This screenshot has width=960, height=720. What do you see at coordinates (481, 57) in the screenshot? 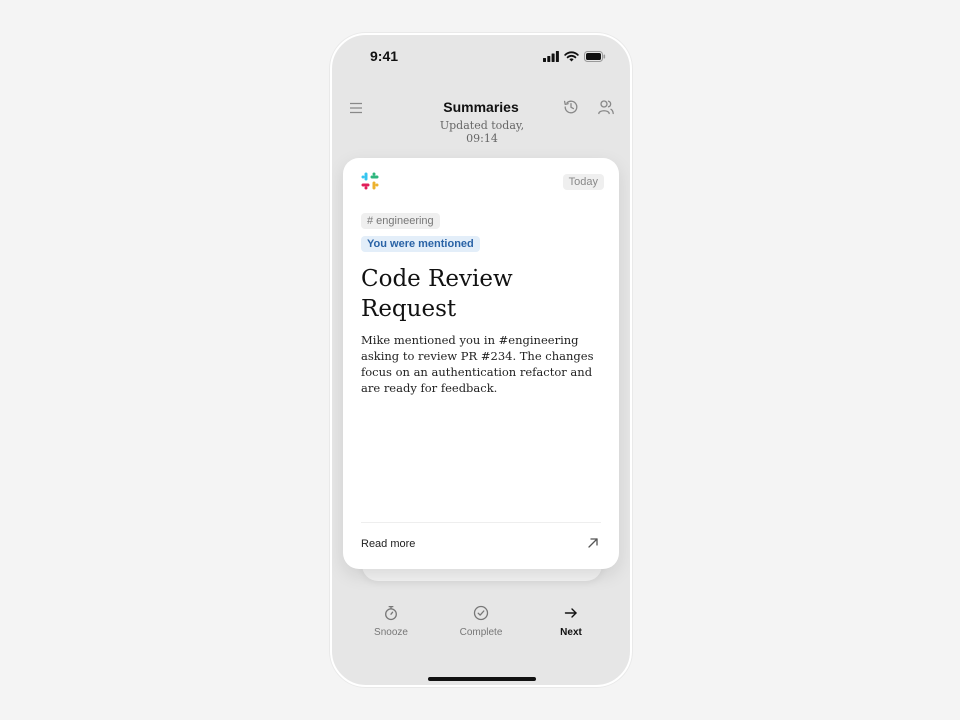
I see `status-bar: 9:41` at bounding box center [481, 57].